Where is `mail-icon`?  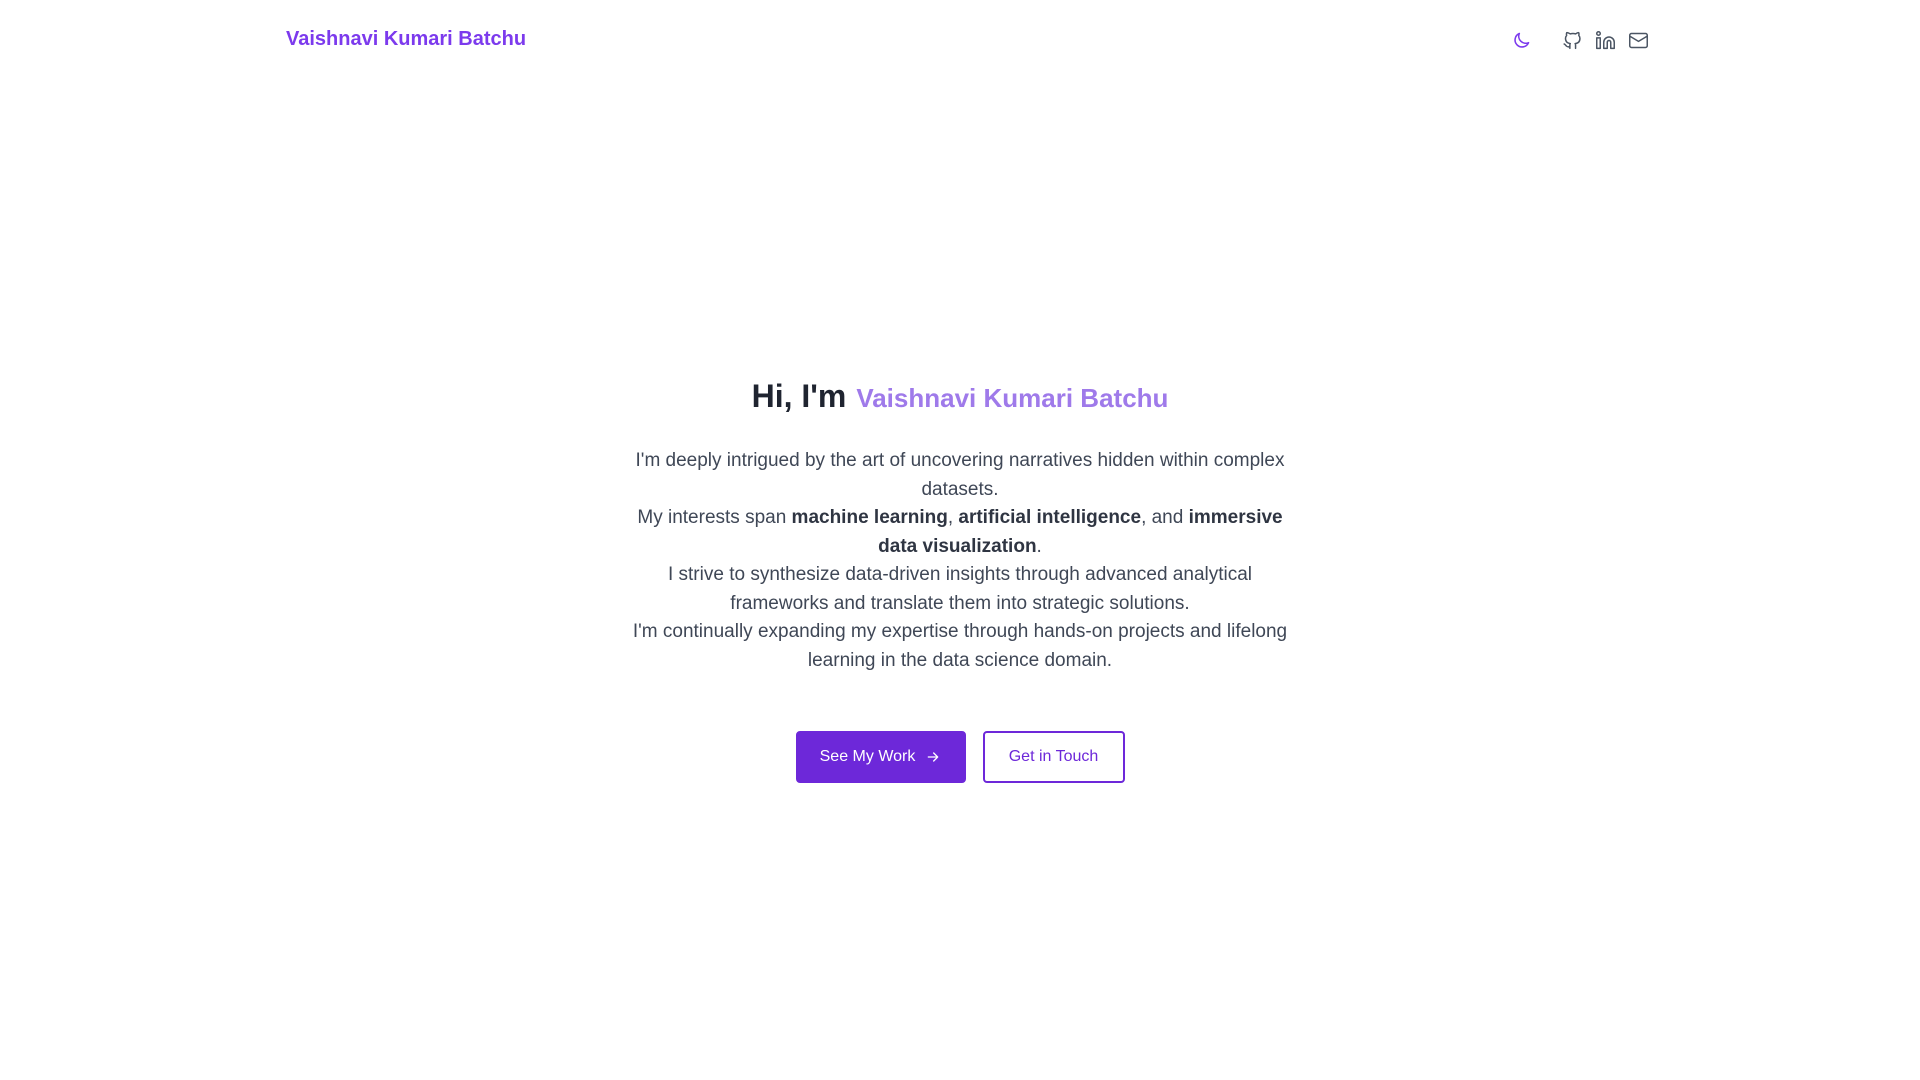 mail-icon is located at coordinates (1638, 40).